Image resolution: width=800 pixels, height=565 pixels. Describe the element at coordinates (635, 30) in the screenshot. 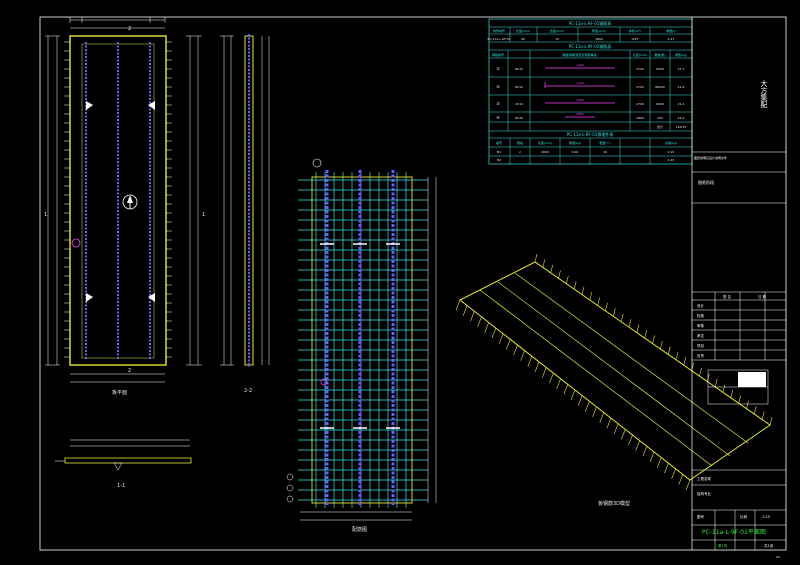

I see `table-header-vol: 体积(m³)` at that location.